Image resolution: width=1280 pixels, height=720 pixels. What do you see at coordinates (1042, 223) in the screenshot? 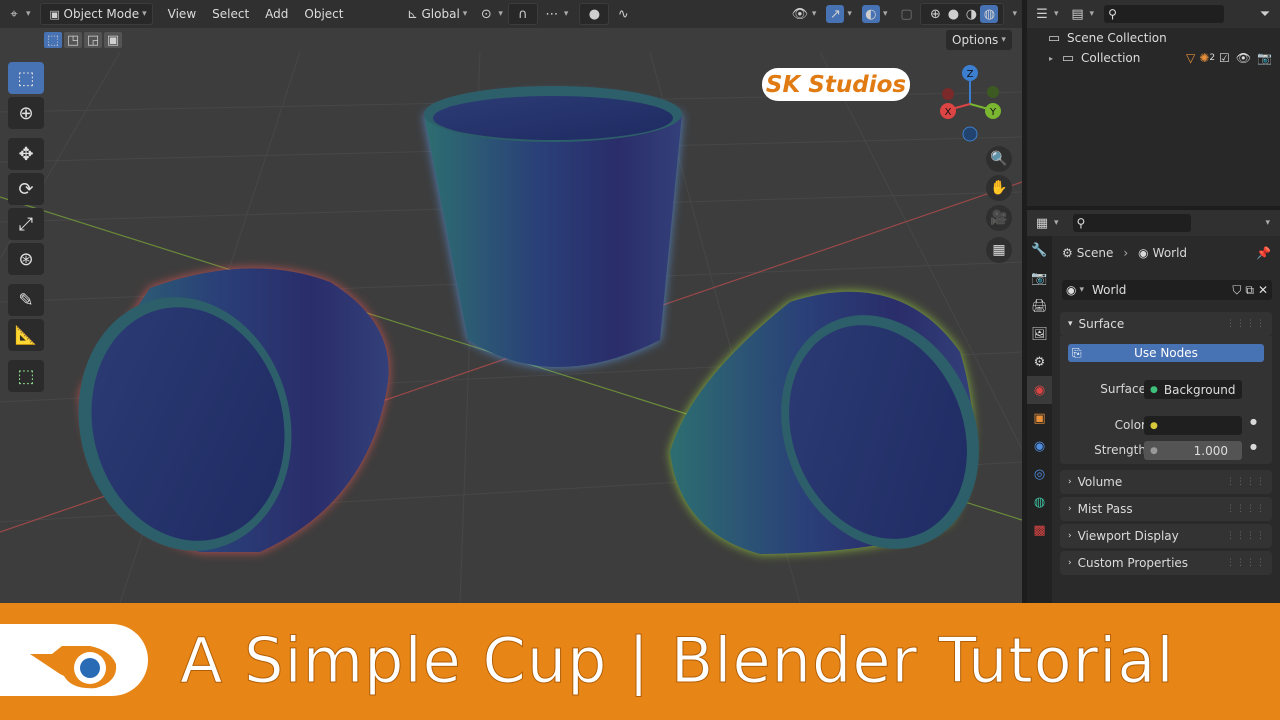
I see `properties-editor-icon: ▦` at bounding box center [1042, 223].